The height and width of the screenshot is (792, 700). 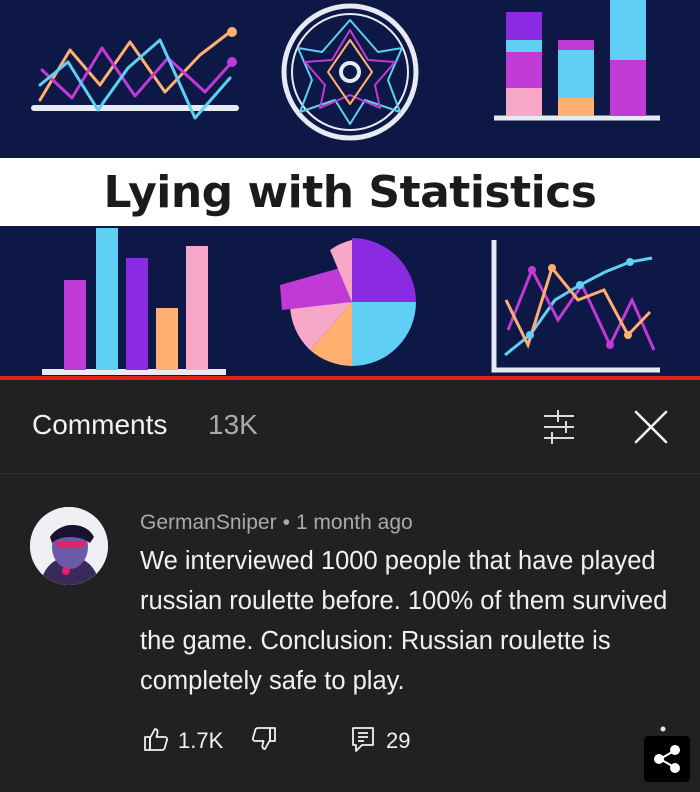 What do you see at coordinates (667, 759) in the screenshot?
I see `share-icon` at bounding box center [667, 759].